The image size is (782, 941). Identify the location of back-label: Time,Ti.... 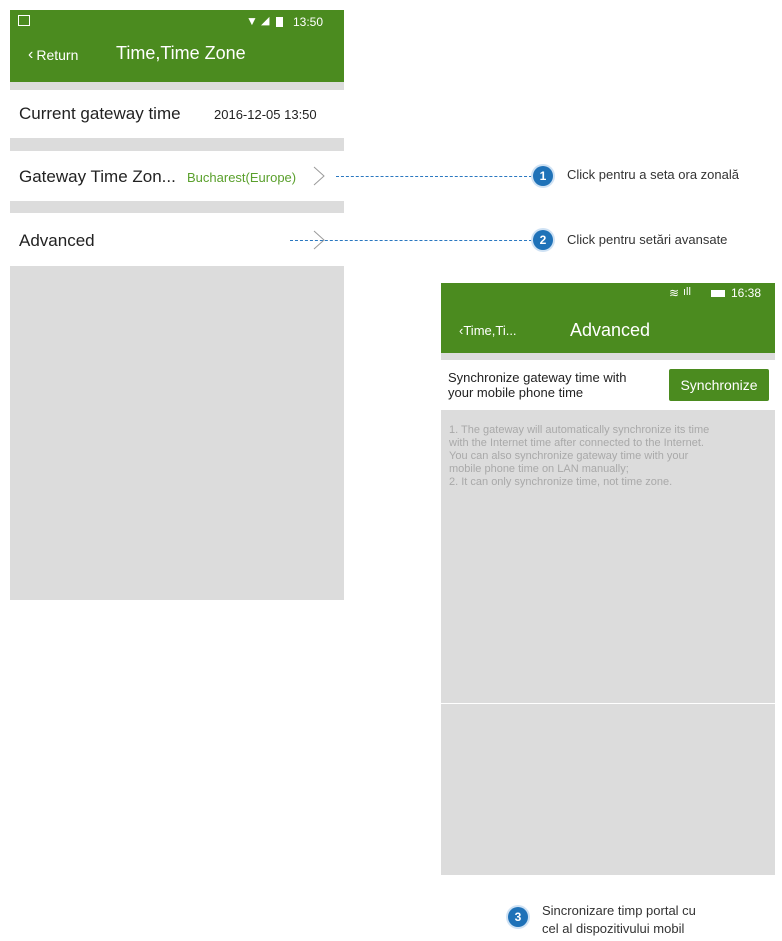
(490, 330).